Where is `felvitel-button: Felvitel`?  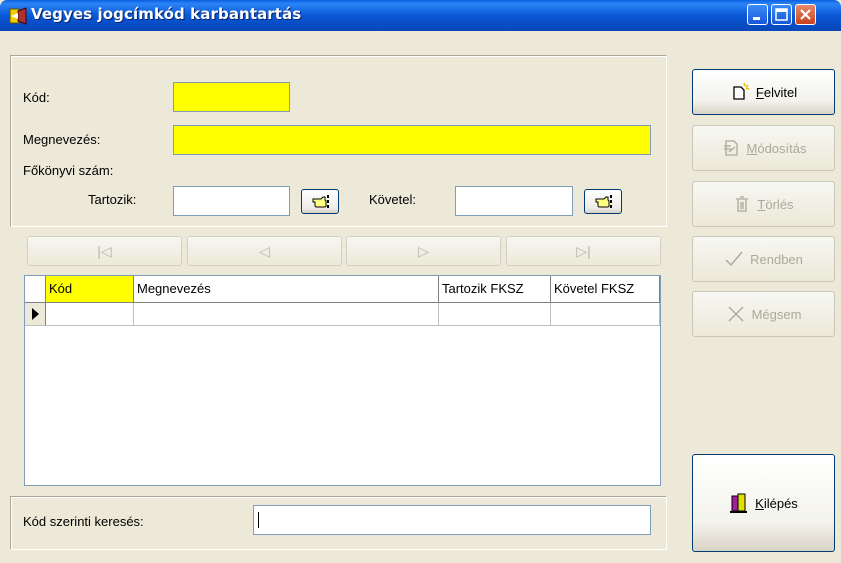 felvitel-button: Felvitel is located at coordinates (763, 92).